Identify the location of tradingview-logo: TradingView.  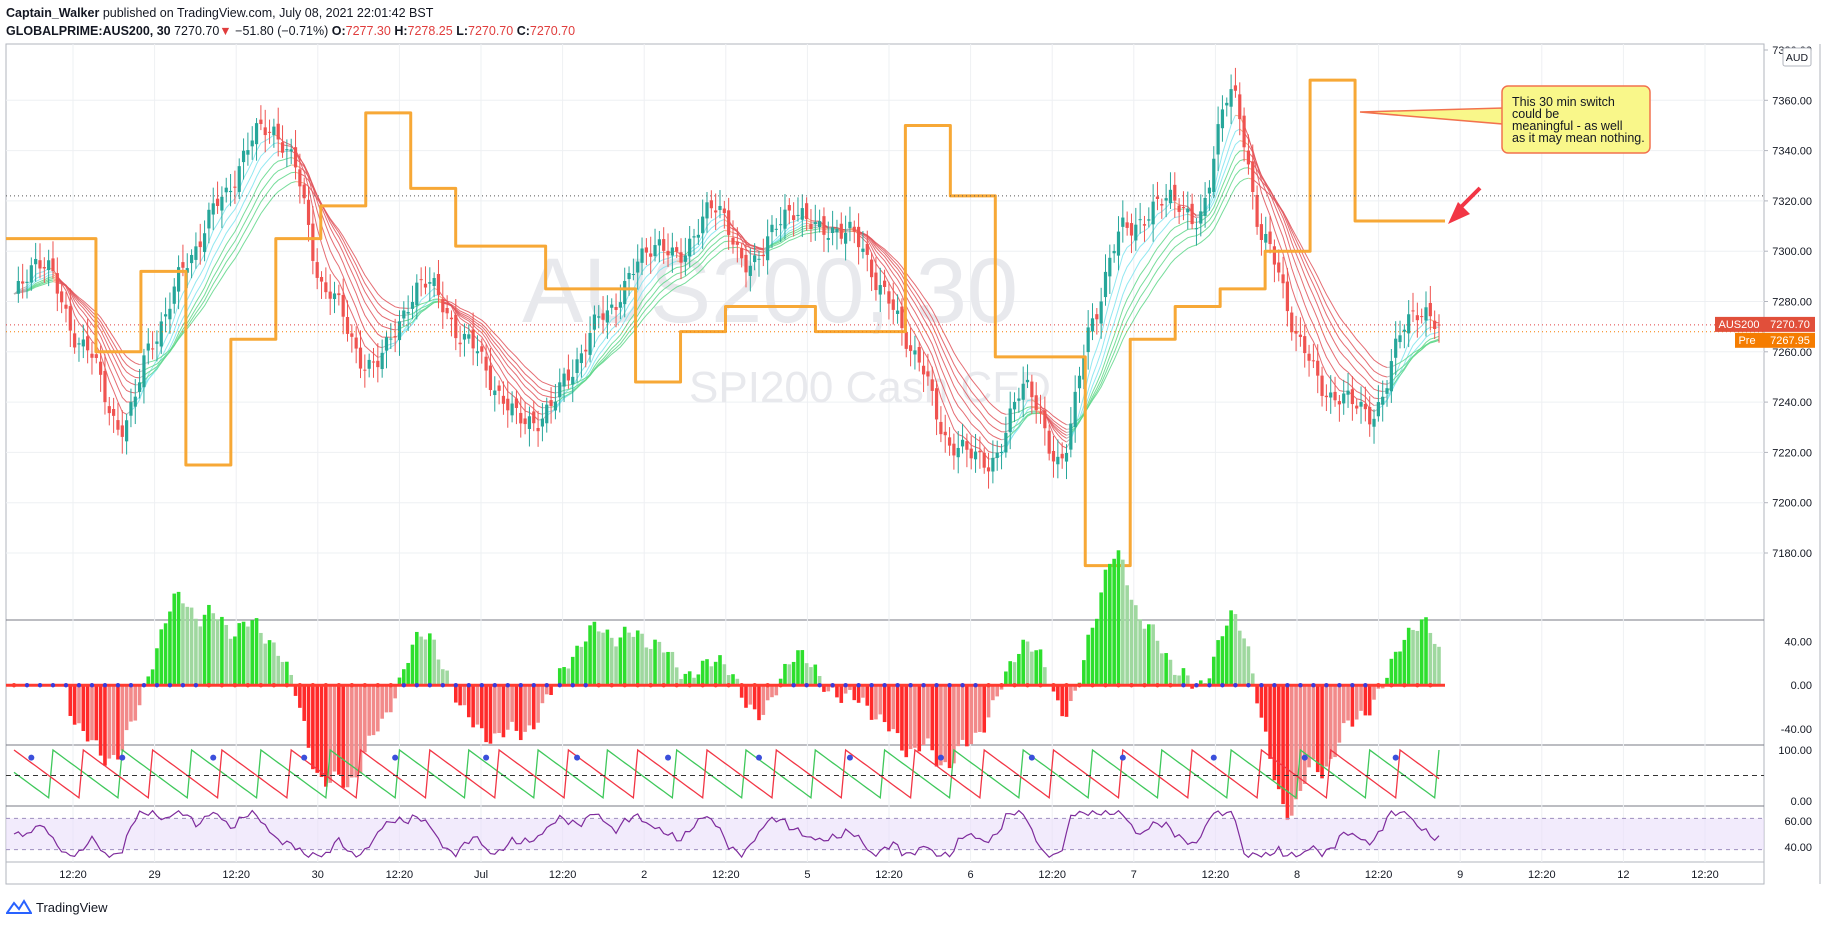
(57, 907).